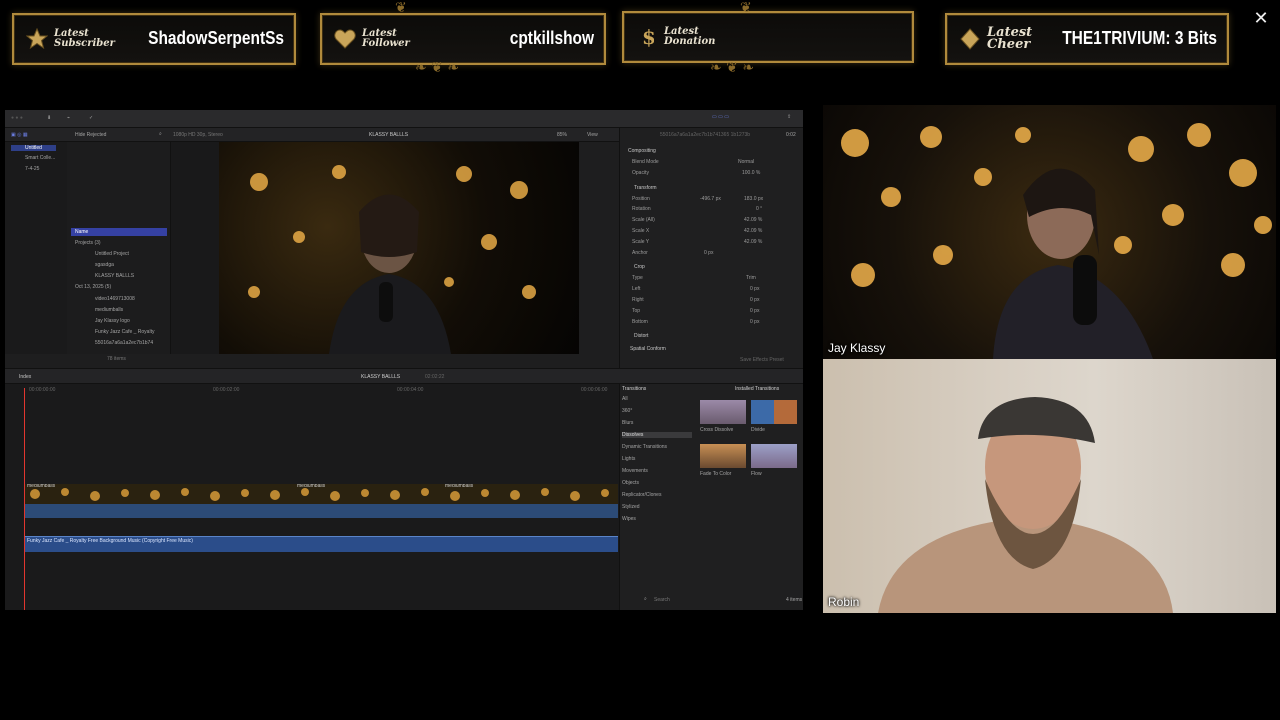  Describe the element at coordinates (25, 377) in the screenshot. I see `index-button: Index` at that location.